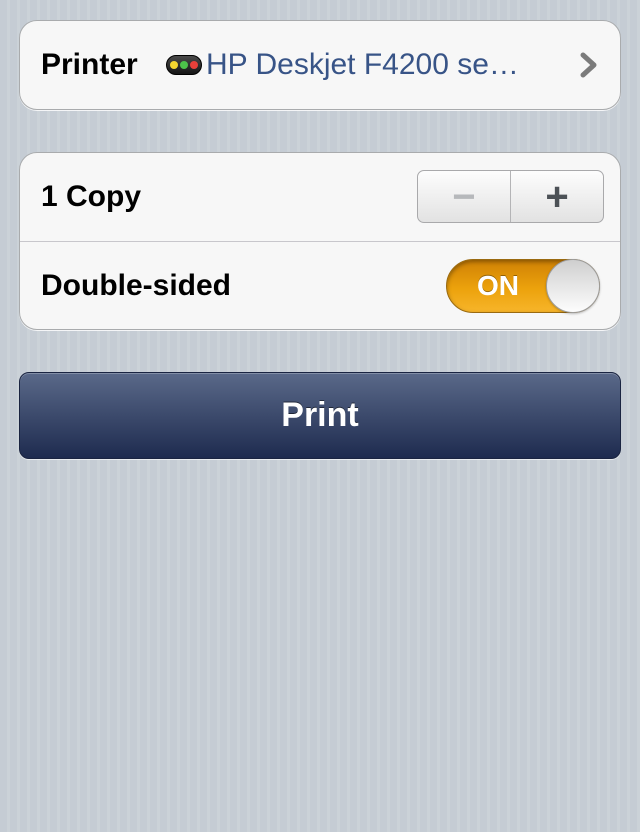 The height and width of the screenshot is (832, 640). Describe the element at coordinates (523, 286) in the screenshot. I see `double-sided-toggle: ON` at that location.